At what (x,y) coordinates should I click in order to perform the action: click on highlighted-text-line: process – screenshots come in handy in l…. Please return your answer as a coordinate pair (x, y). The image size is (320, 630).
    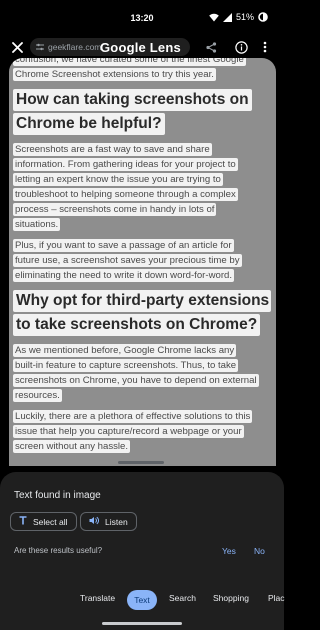
    Looking at the image, I should click on (115, 209).